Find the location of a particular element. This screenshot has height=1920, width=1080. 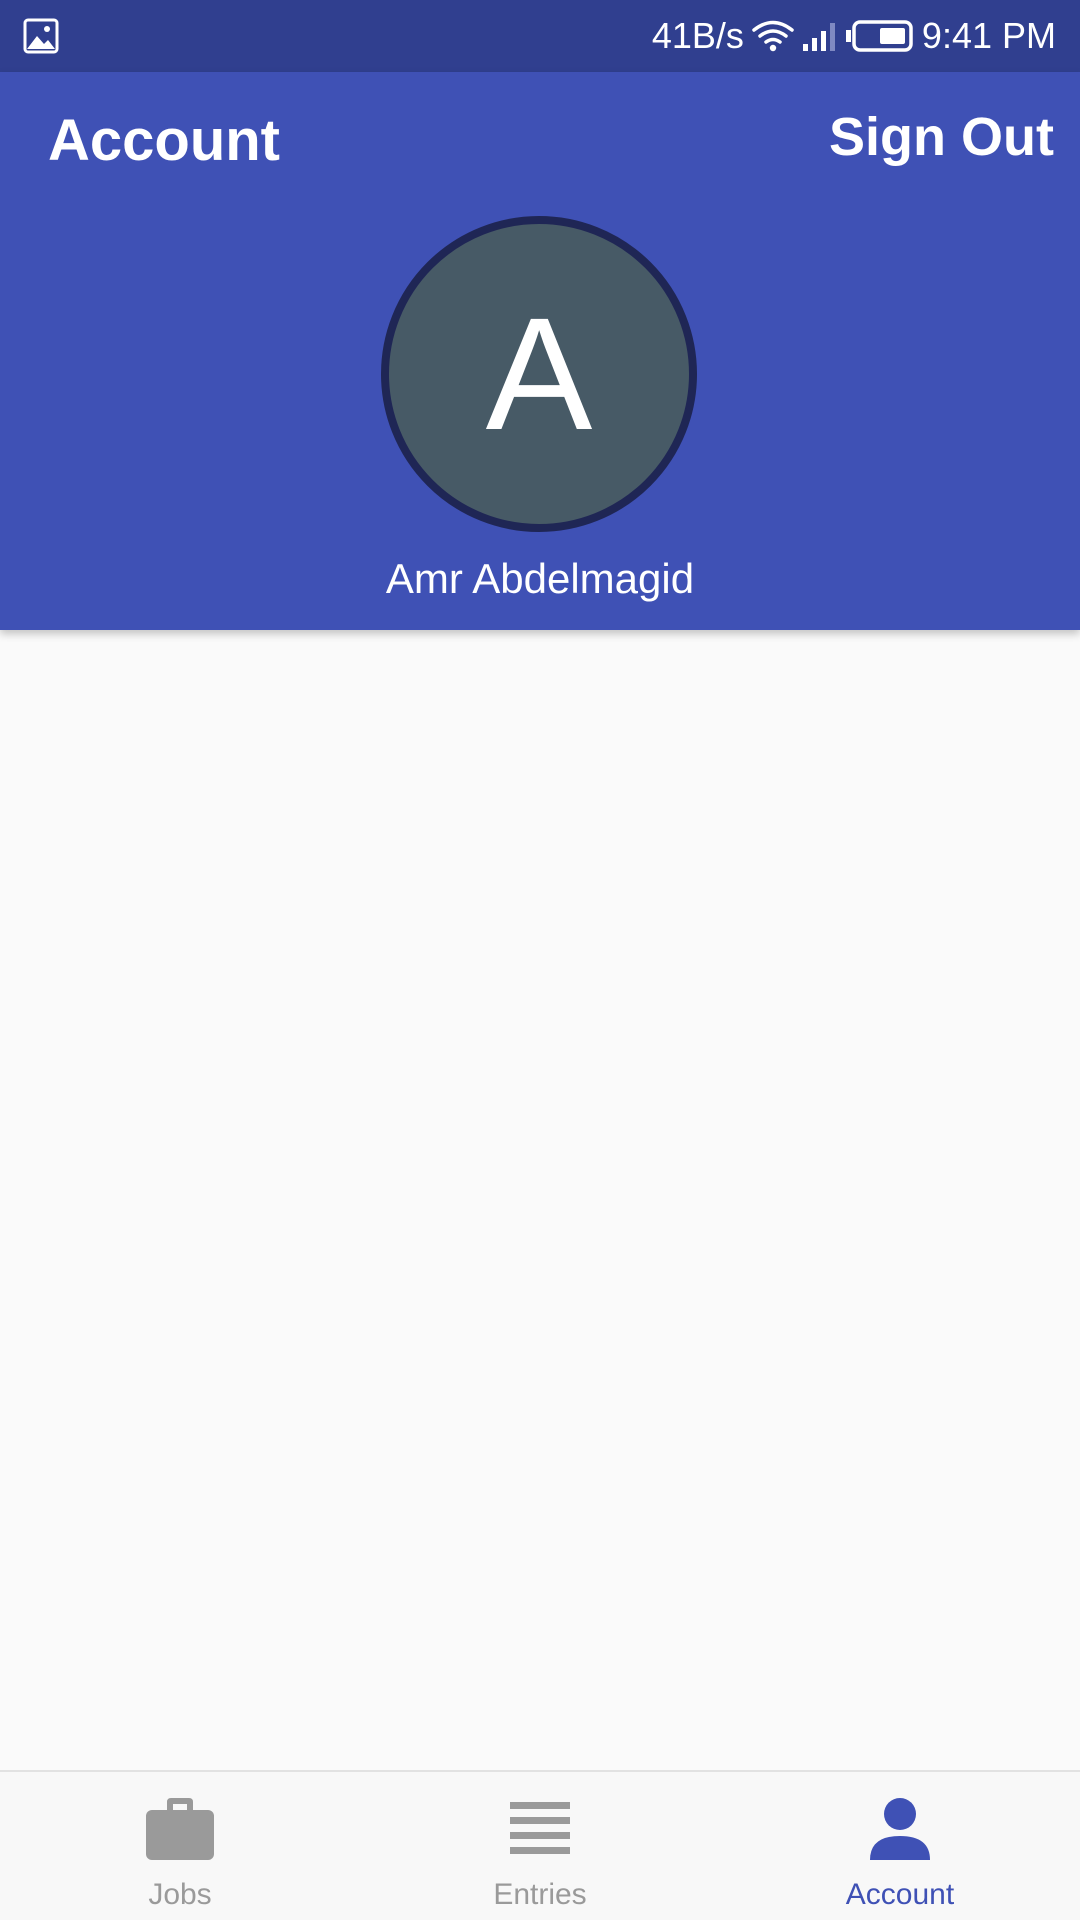

briefcase-icon is located at coordinates (180, 1829).